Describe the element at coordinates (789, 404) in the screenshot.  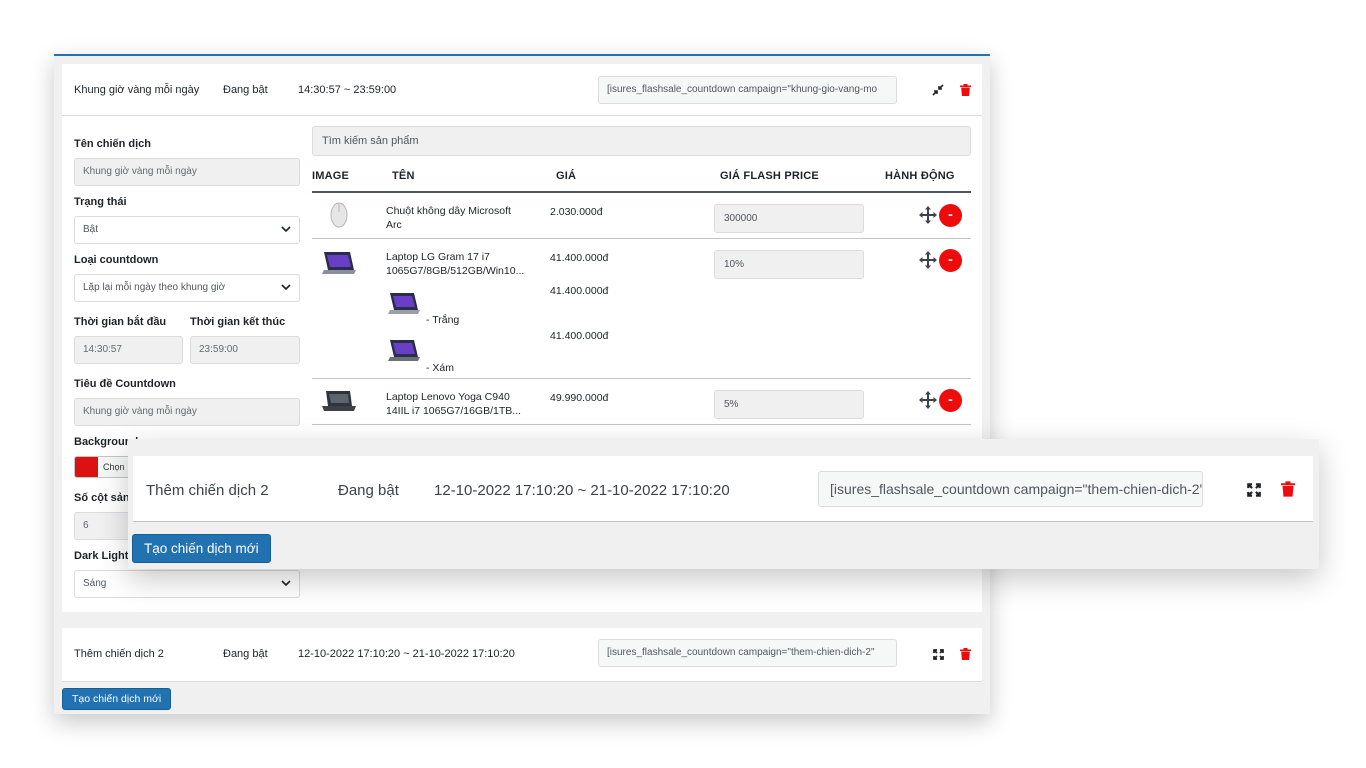
I see `flash-price-input: 5%` at that location.